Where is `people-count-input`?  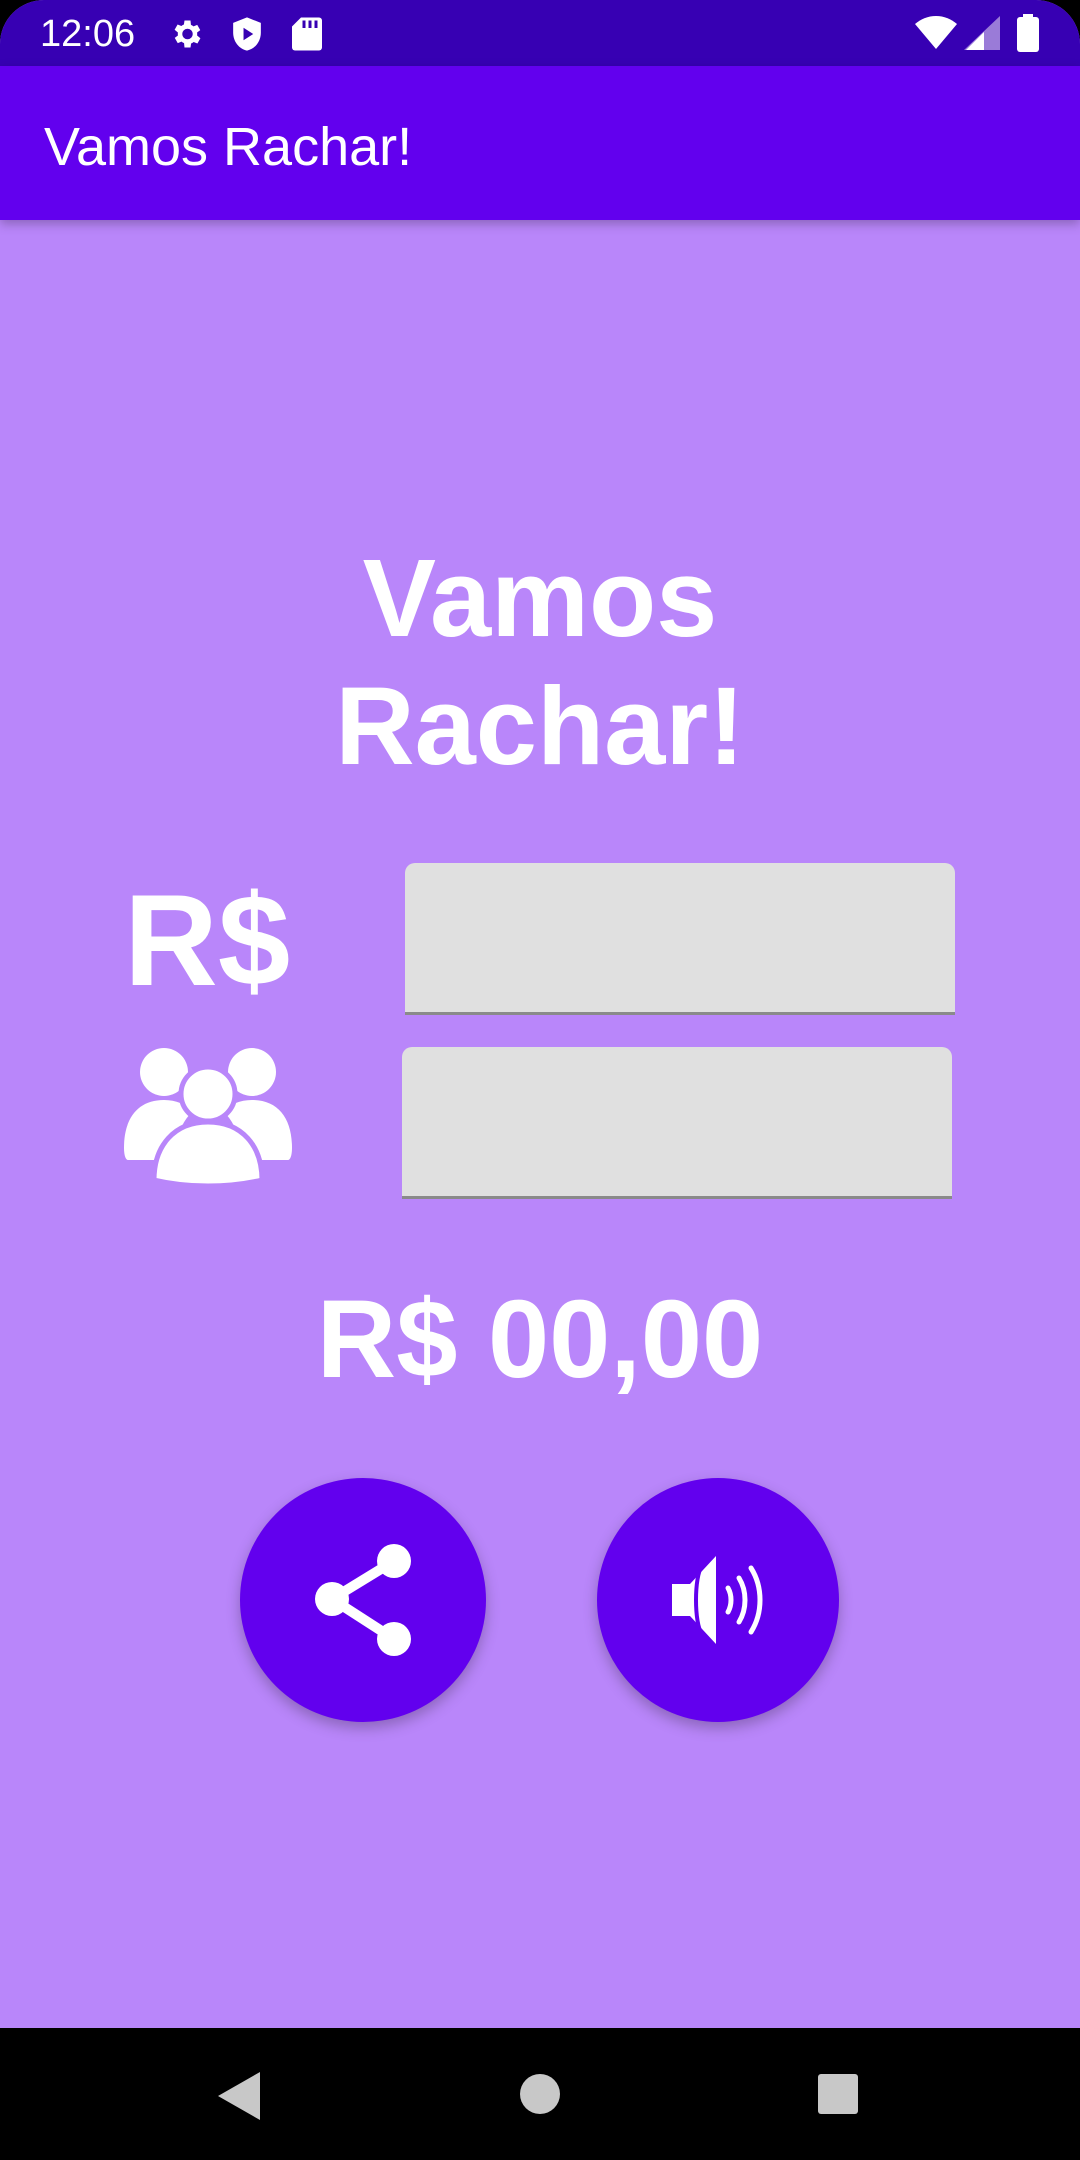
people-count-input is located at coordinates (677, 1123).